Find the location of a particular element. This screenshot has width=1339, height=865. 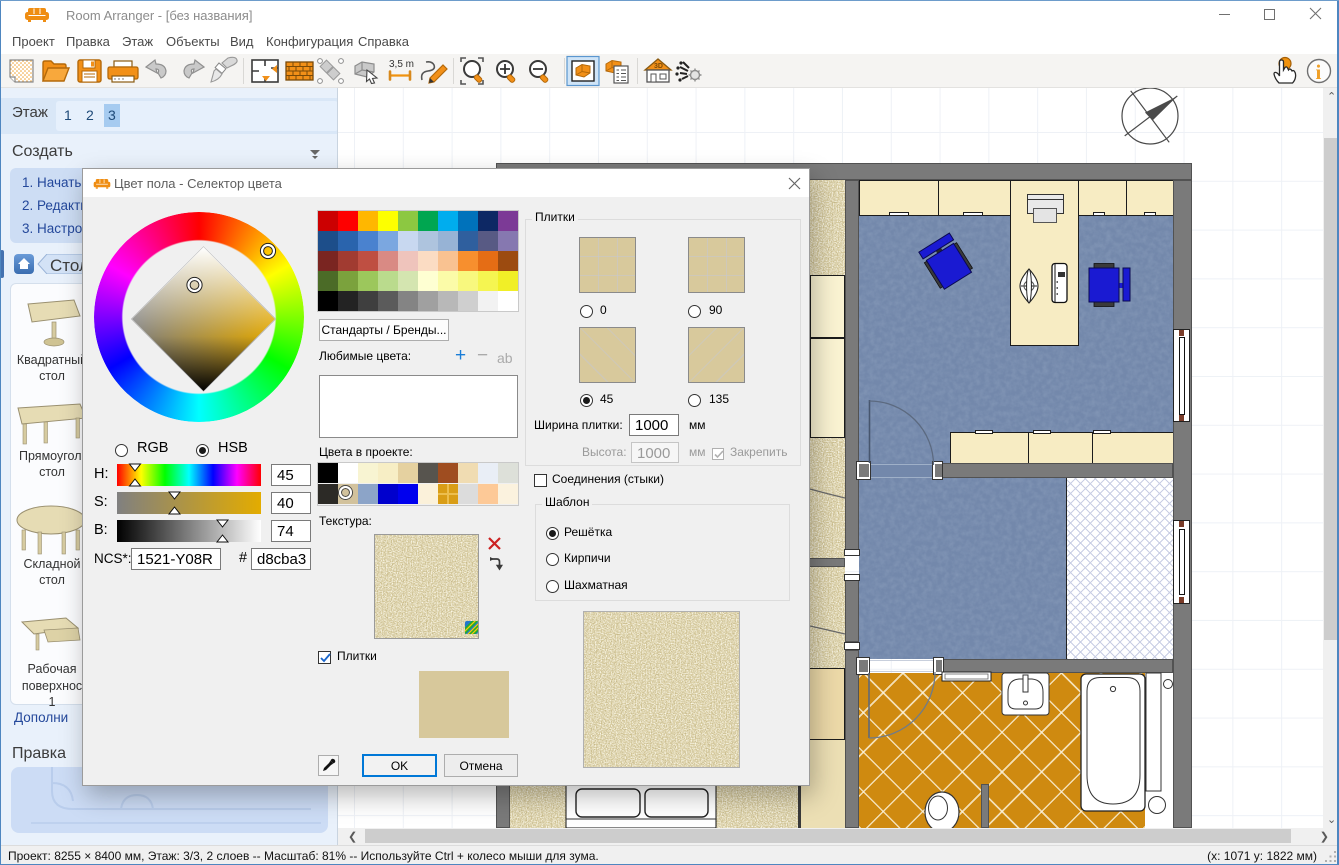

svg-text: 3,5 m is located at coordinates (401, 64).